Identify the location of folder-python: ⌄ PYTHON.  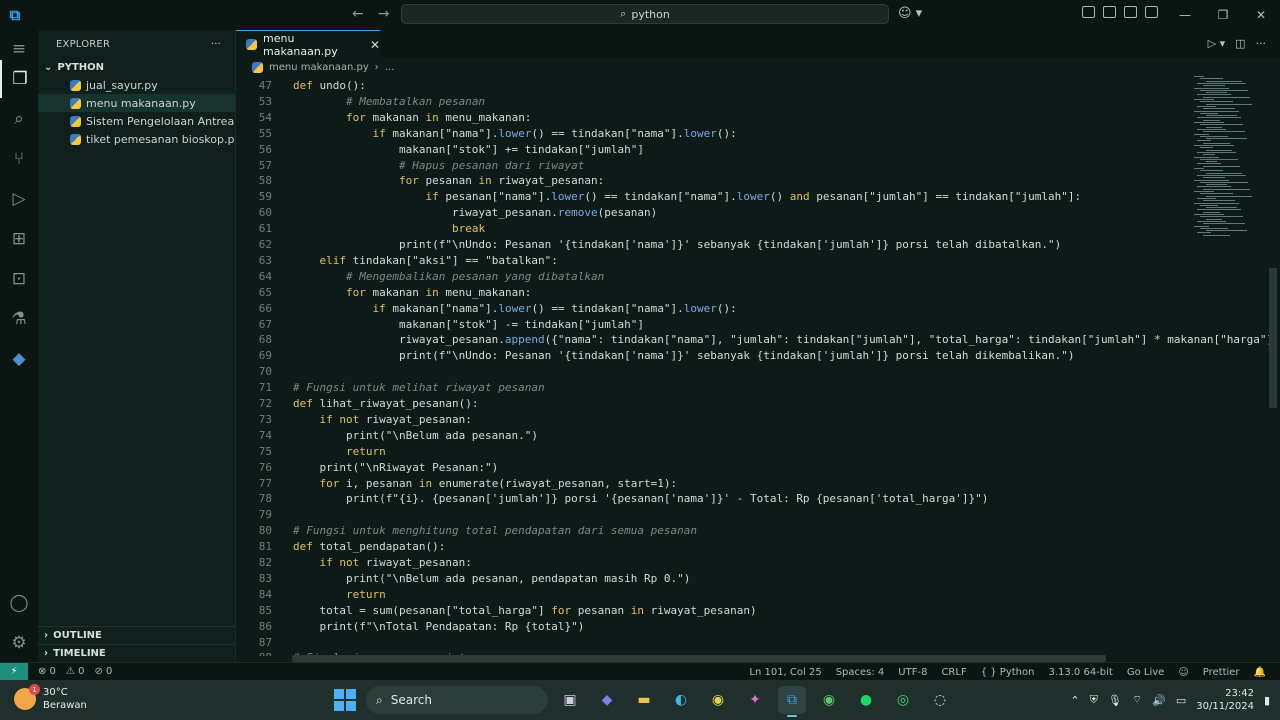
(136, 67).